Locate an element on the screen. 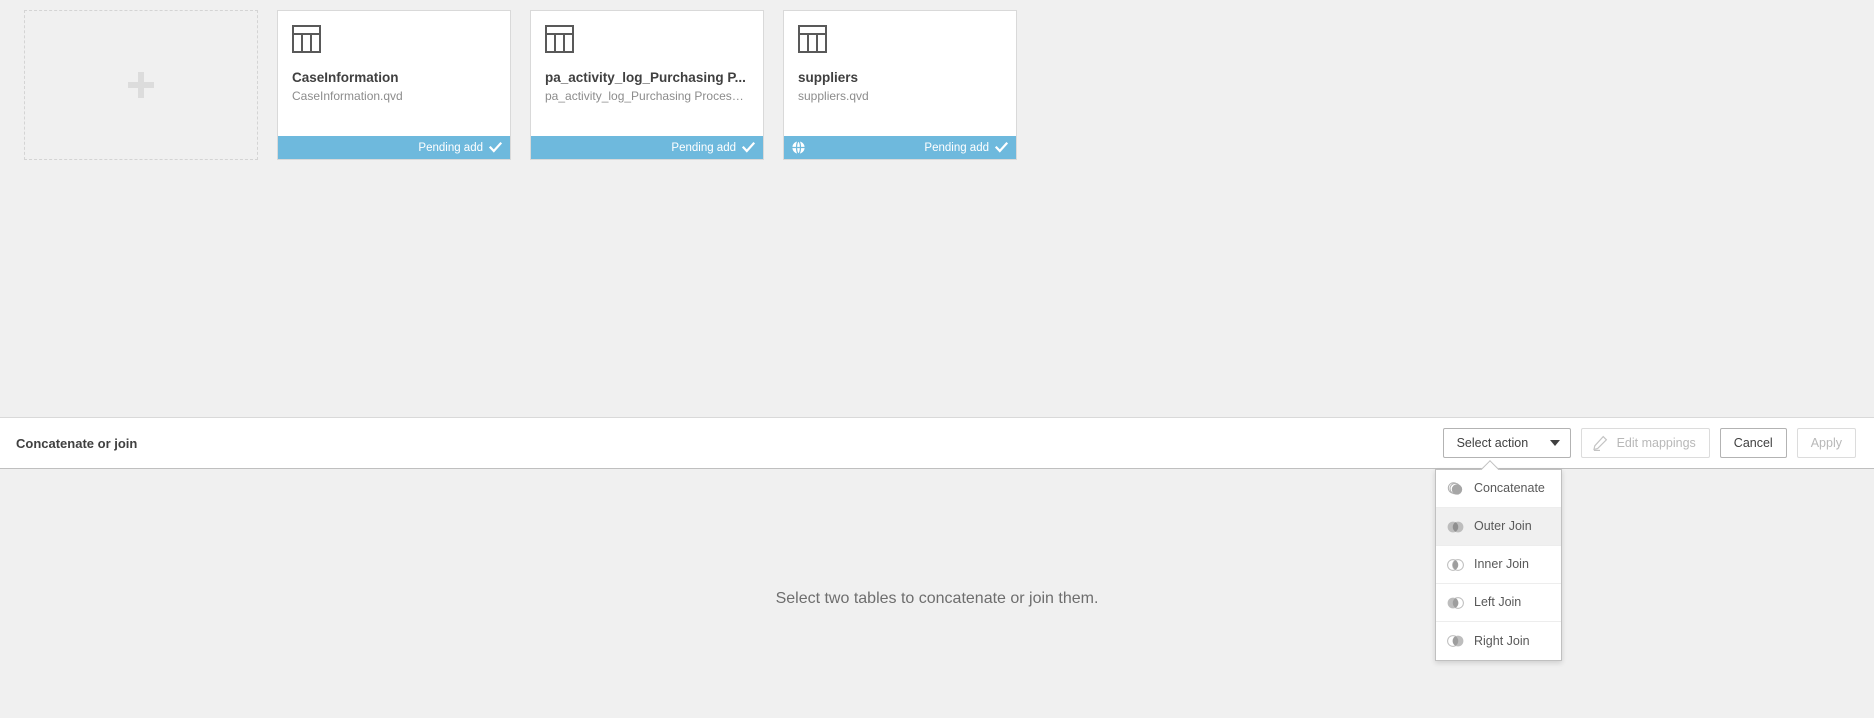  inner-join-icon is located at coordinates (1455, 564).